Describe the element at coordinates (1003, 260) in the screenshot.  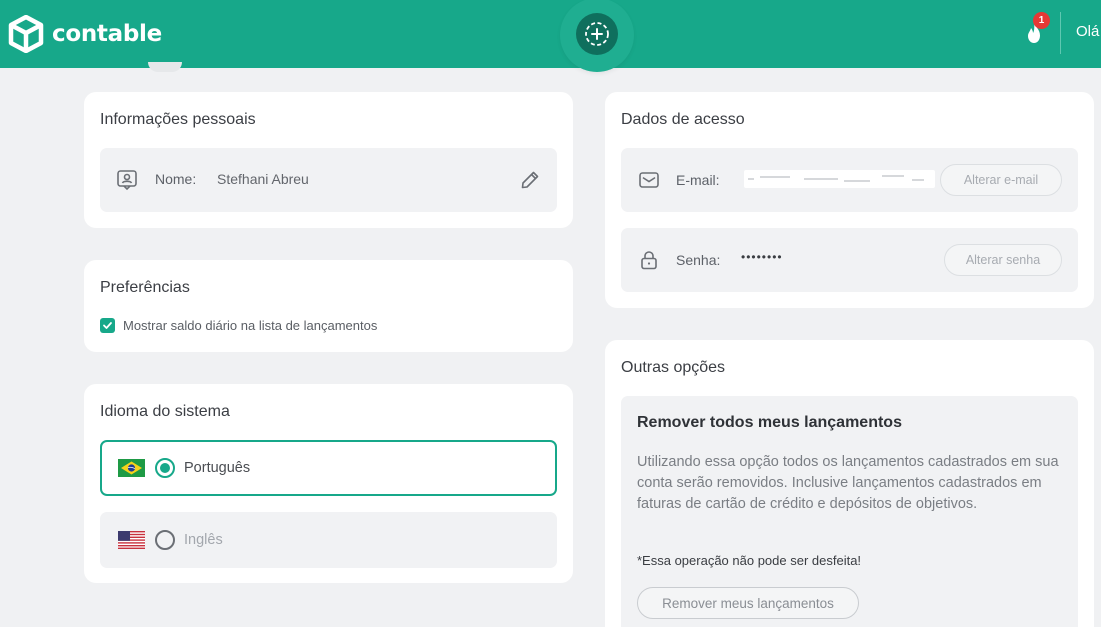
I see `change-password-button: Alterar senha` at that location.